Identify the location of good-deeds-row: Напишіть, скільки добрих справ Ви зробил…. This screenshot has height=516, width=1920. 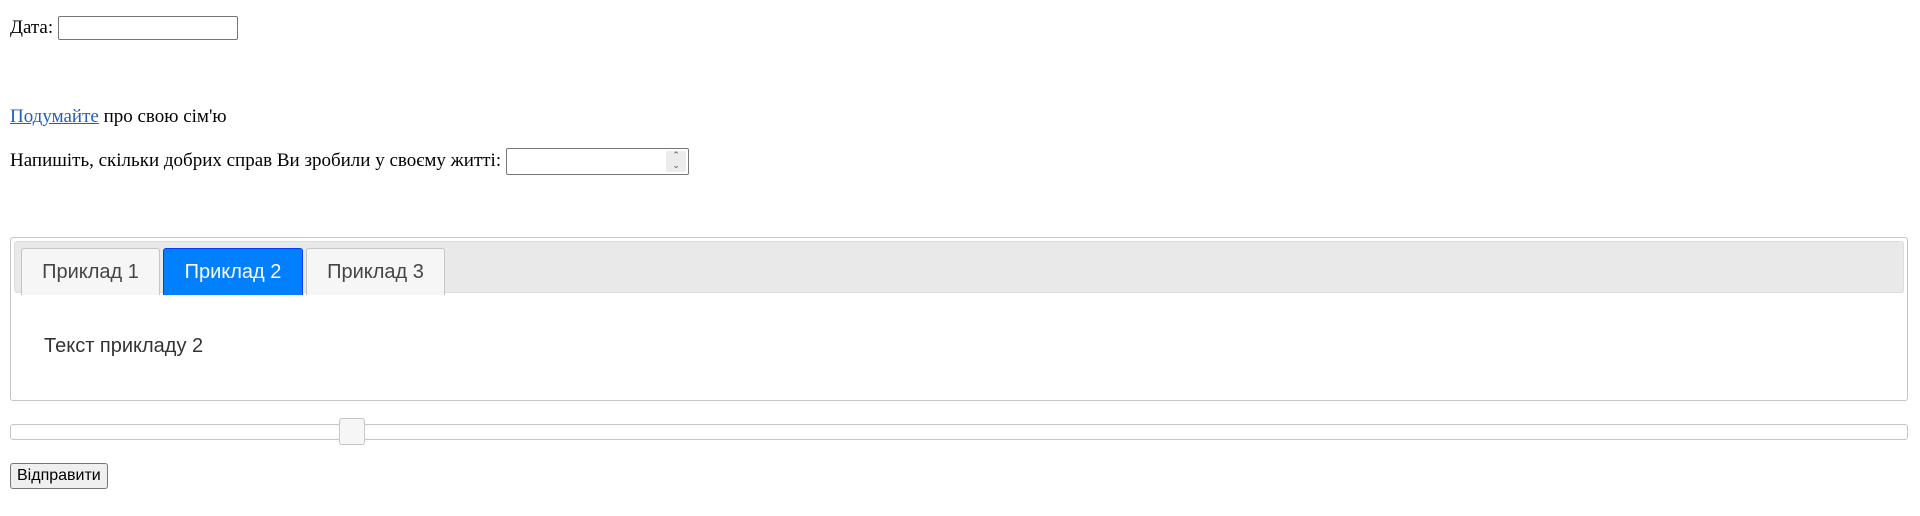
(350, 161).